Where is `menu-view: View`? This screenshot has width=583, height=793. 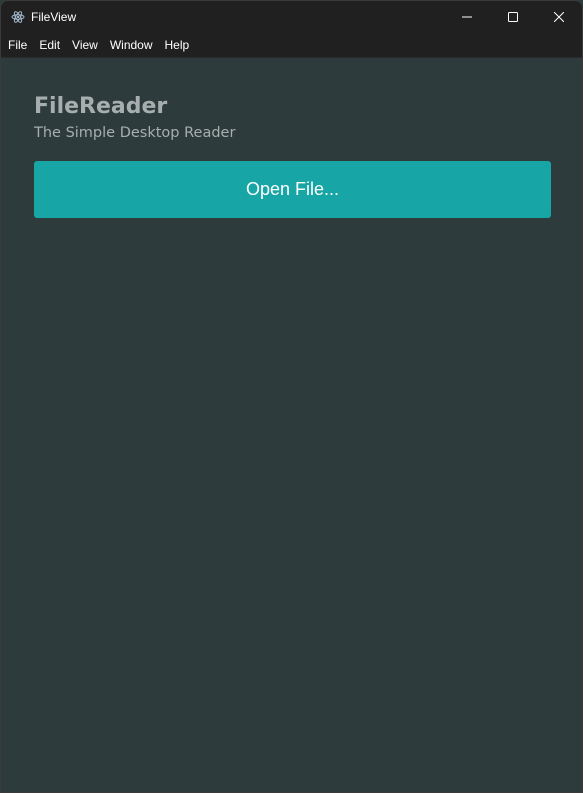
menu-view: View is located at coordinates (85, 45).